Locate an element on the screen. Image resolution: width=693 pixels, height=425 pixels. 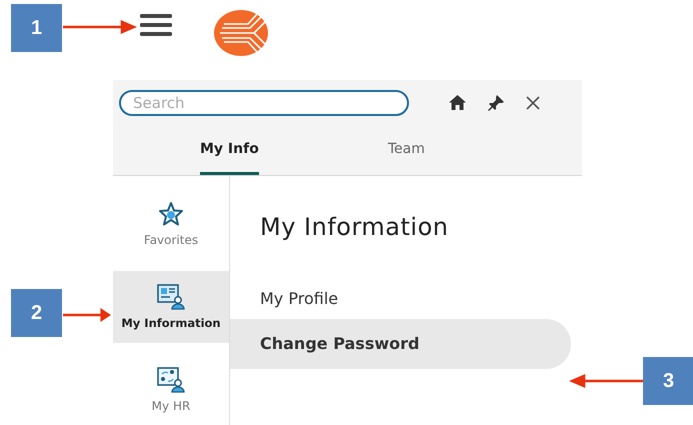
callout-number: 1 is located at coordinates (36, 28).